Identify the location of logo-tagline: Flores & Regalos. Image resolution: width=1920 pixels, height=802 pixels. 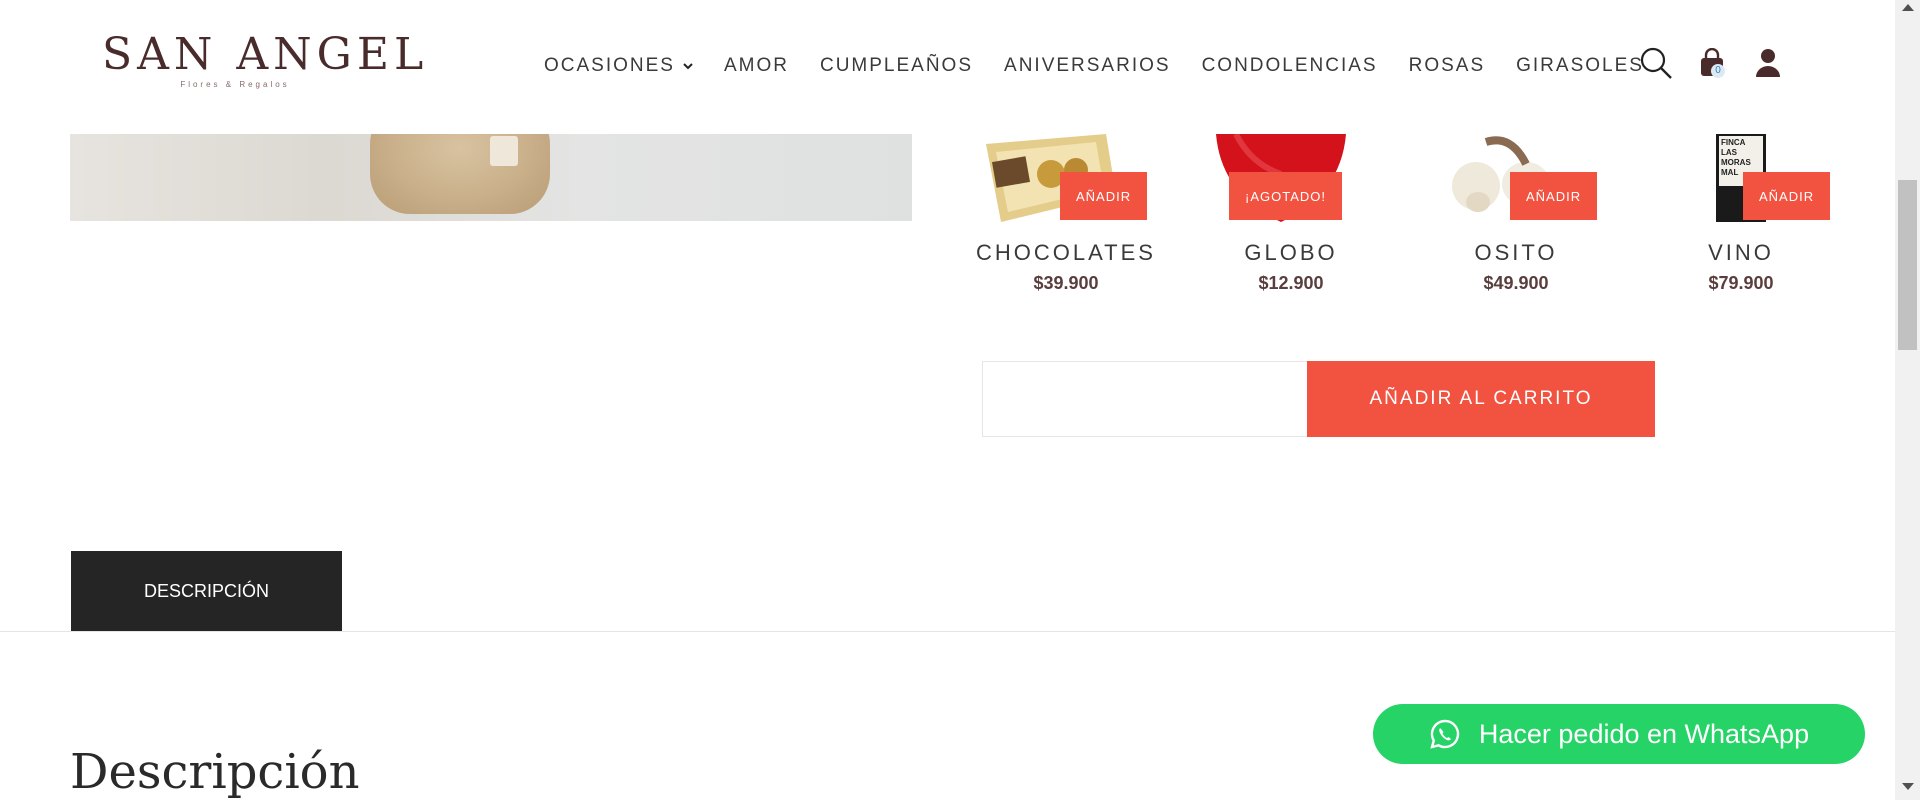
(235, 84).